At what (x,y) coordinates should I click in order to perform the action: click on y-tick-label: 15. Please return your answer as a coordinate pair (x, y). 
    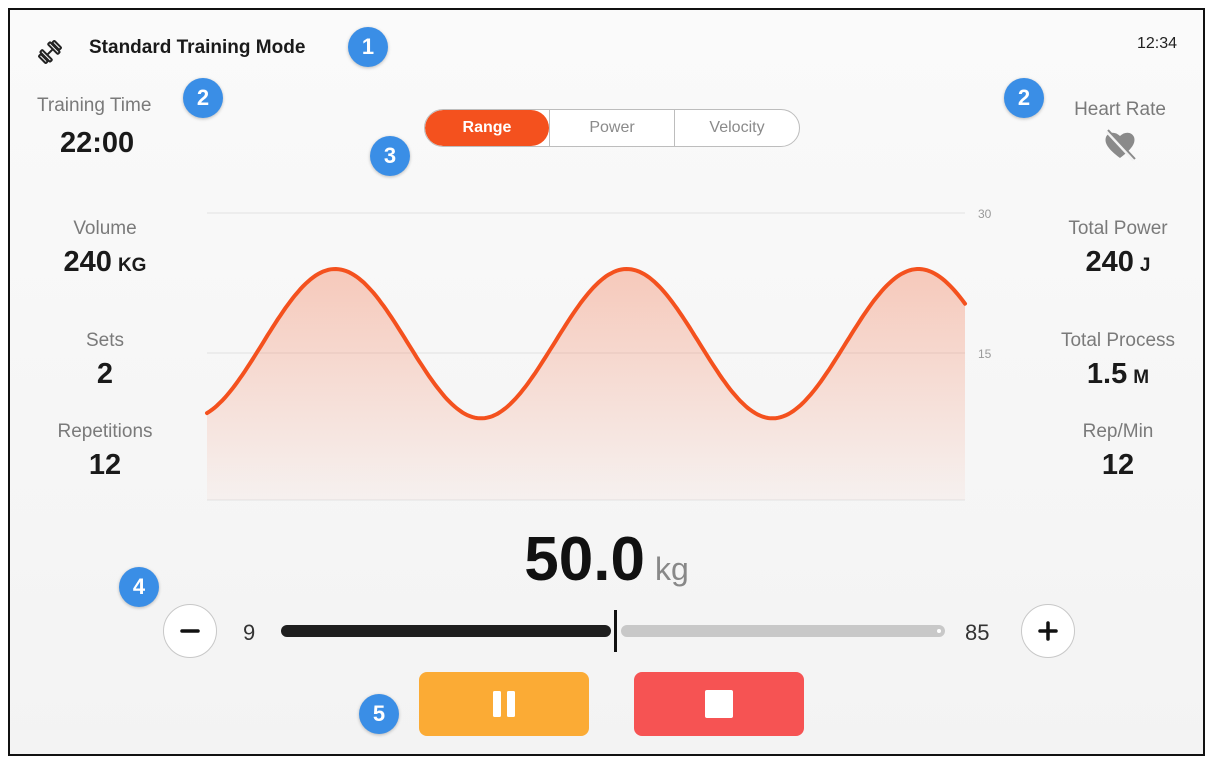
    Looking at the image, I should click on (985, 354).